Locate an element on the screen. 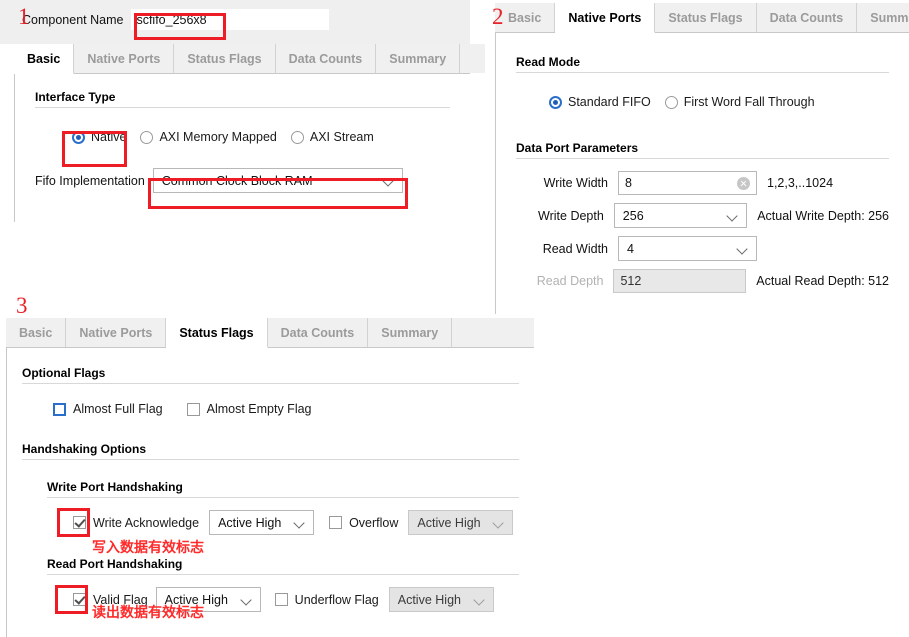  read-depth-hint: Actual Read Depth: 512 is located at coordinates (822, 281).